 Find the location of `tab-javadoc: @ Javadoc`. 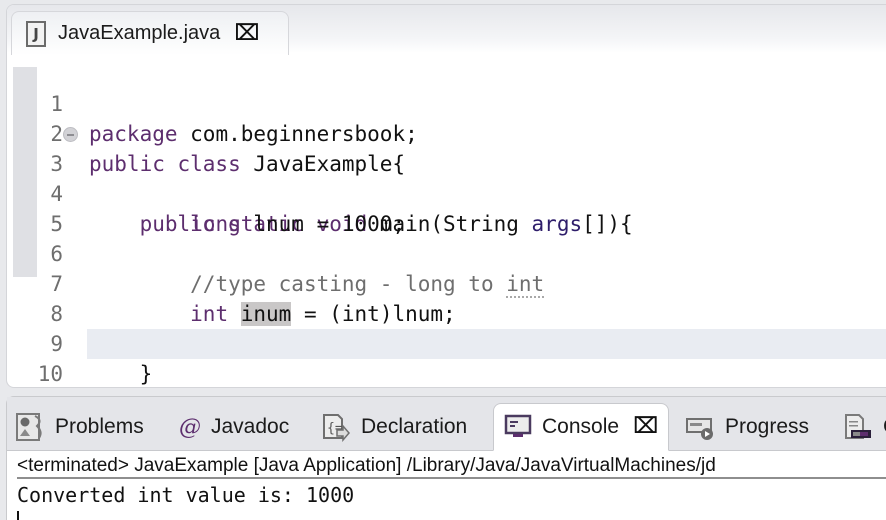

tab-javadoc: @ Javadoc is located at coordinates (234, 427).